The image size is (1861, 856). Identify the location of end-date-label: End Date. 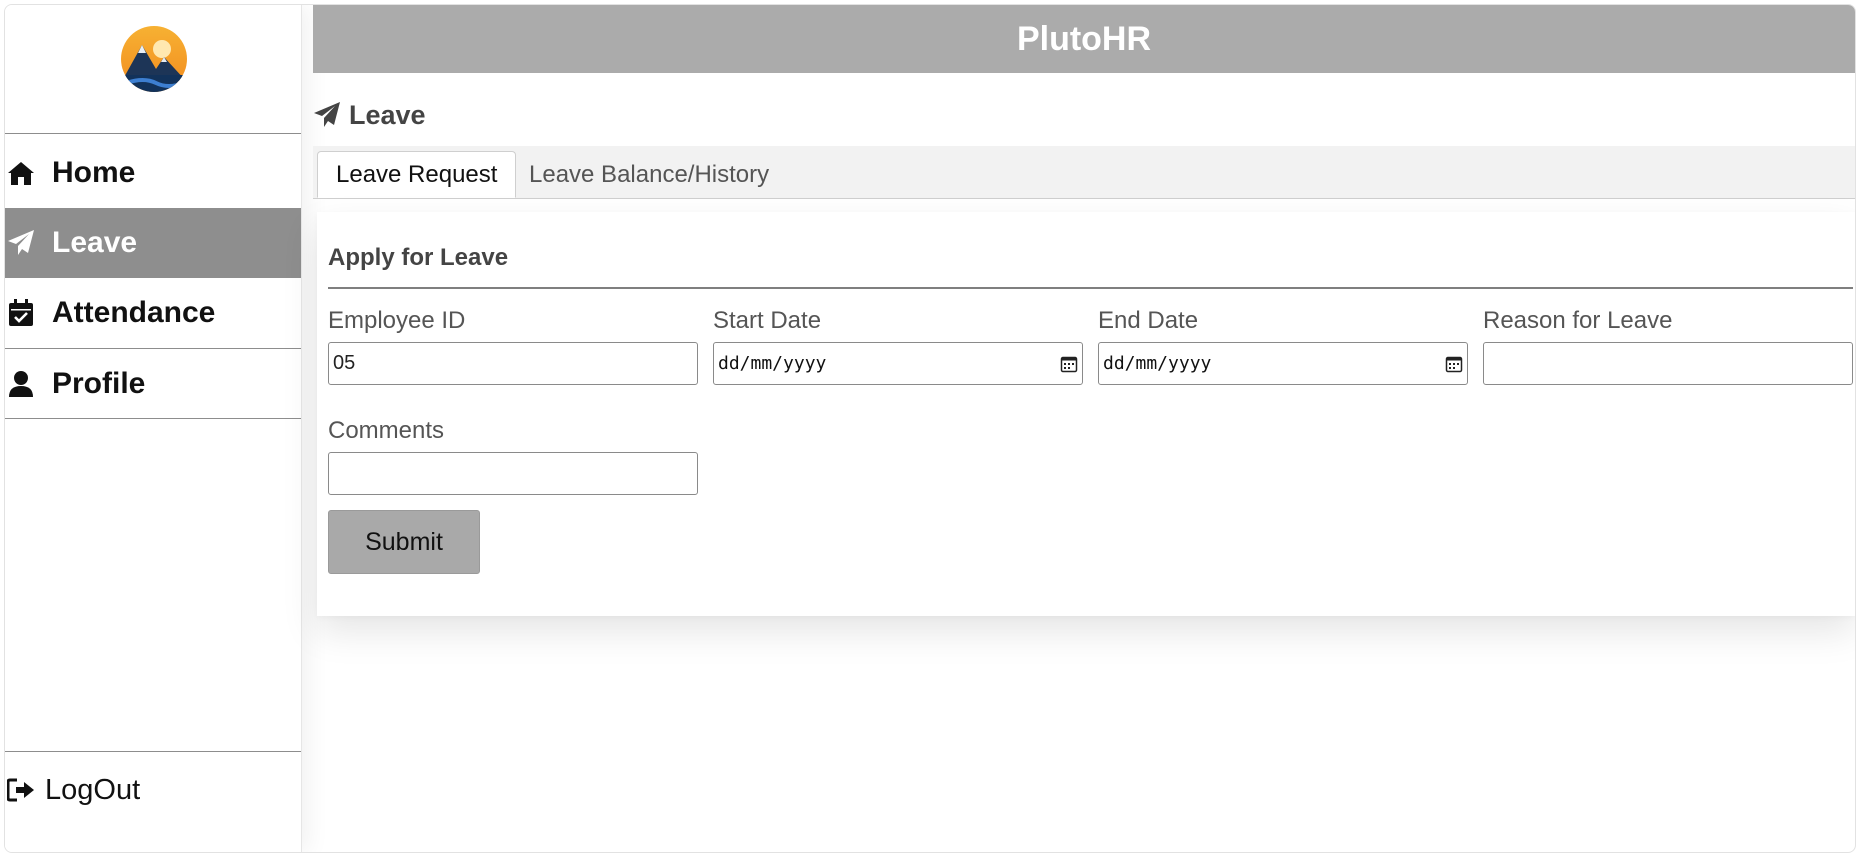
(1148, 320).